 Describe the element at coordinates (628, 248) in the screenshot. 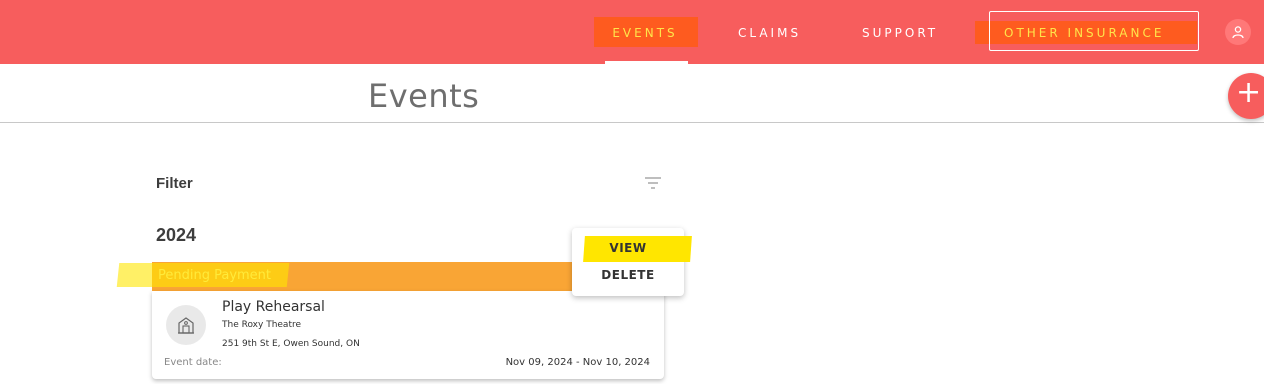

I see `view-menu-item: VIEW` at that location.